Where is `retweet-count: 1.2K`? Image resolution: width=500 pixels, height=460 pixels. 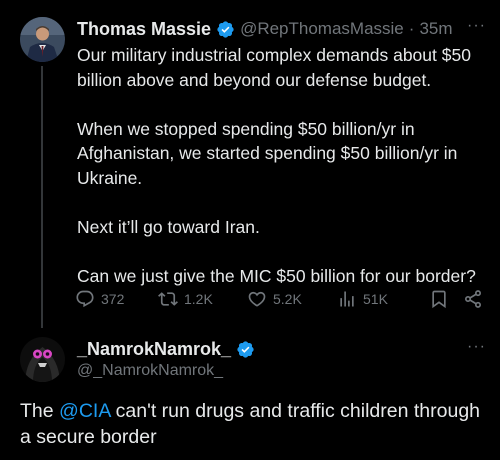 retweet-count: 1.2K is located at coordinates (198, 299).